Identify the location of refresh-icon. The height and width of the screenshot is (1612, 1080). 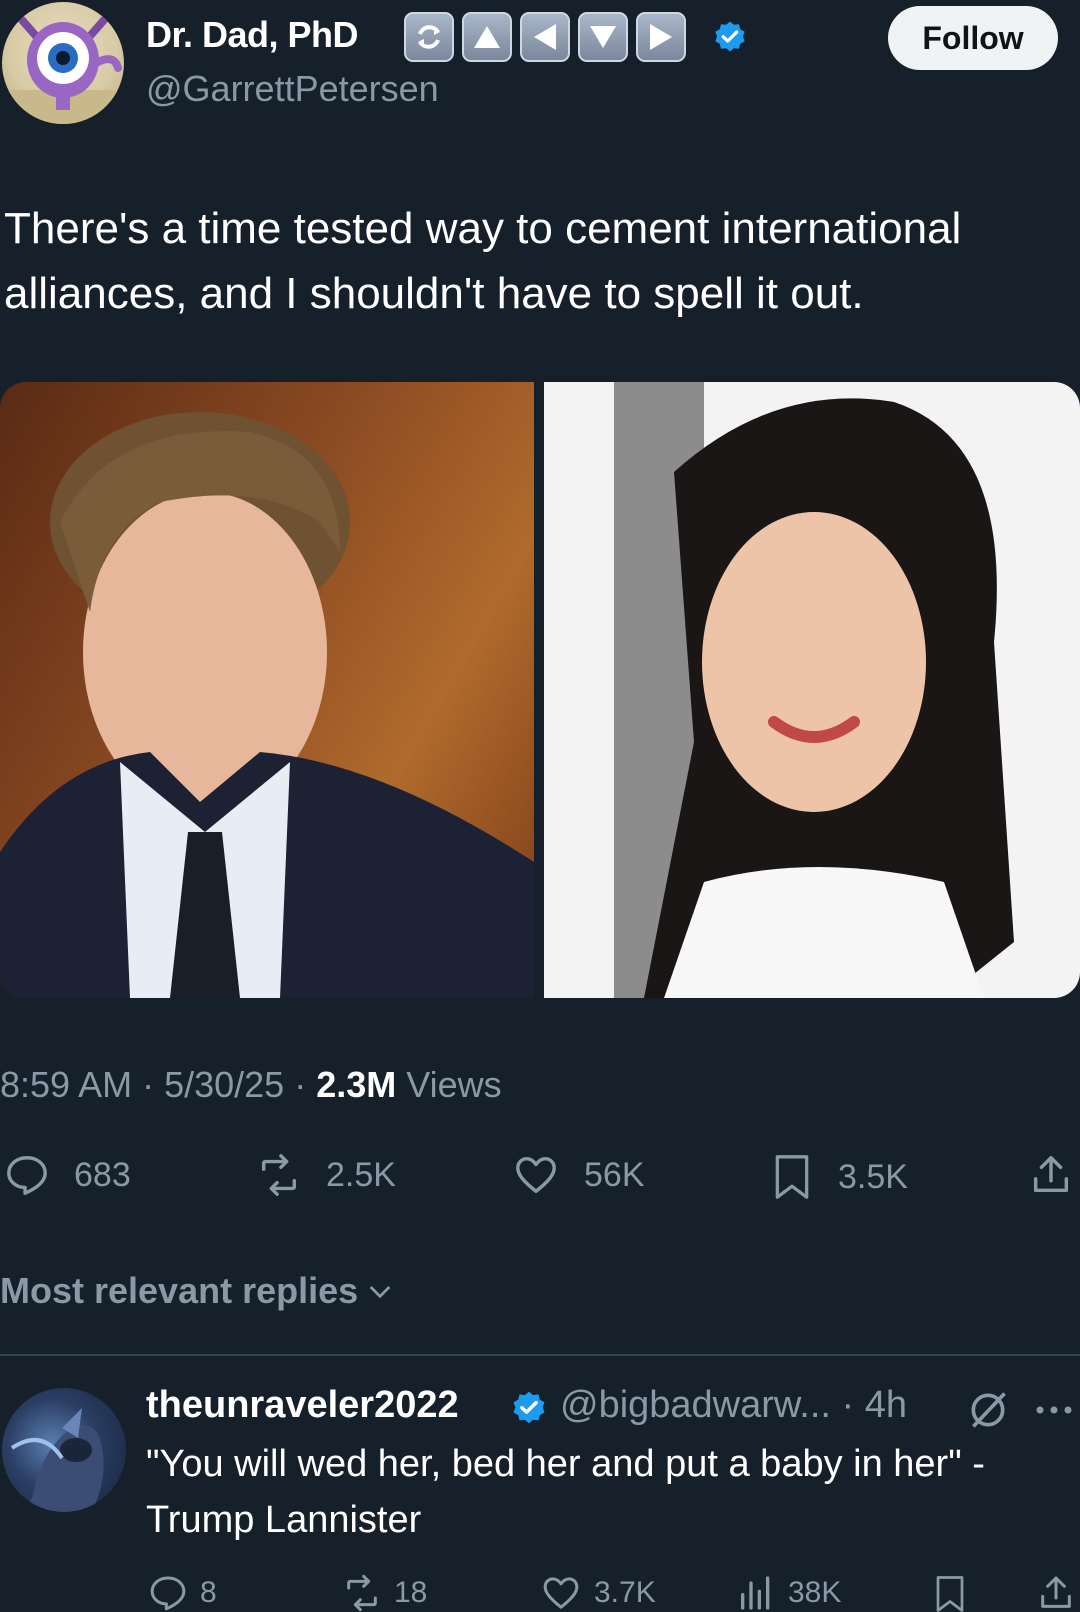
(429, 37).